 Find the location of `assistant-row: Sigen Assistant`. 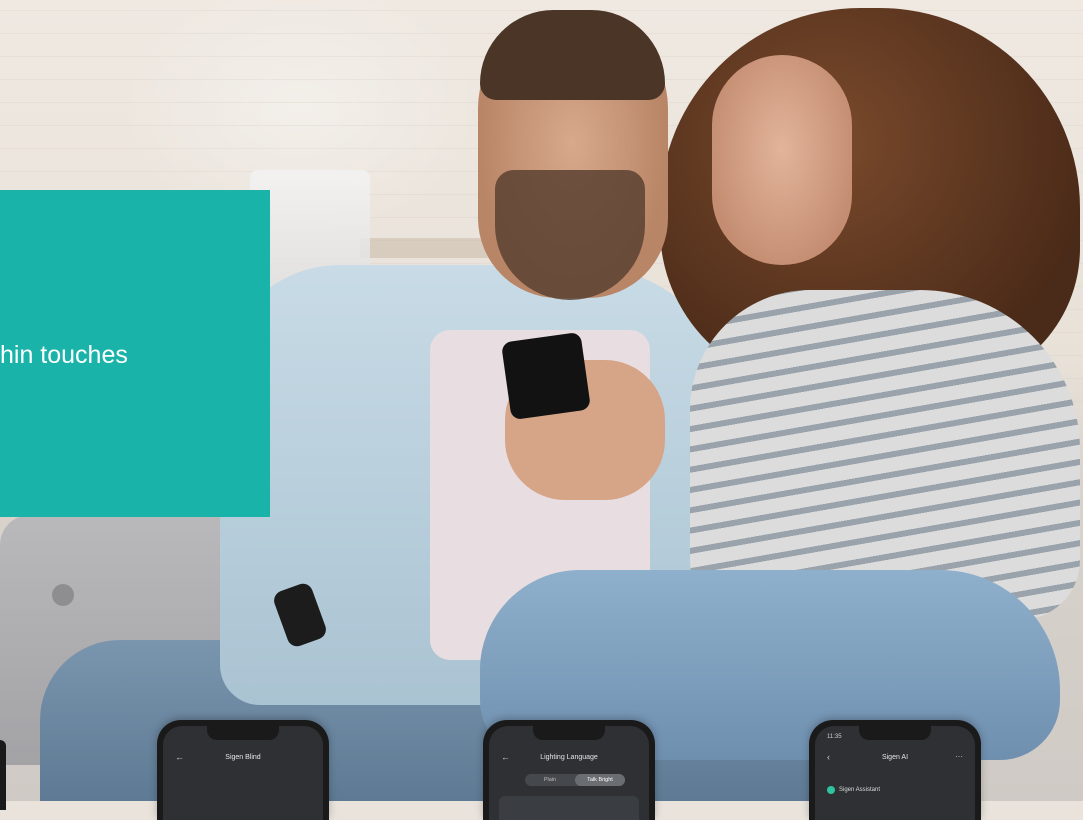

assistant-row: Sigen Assistant is located at coordinates (853, 790).